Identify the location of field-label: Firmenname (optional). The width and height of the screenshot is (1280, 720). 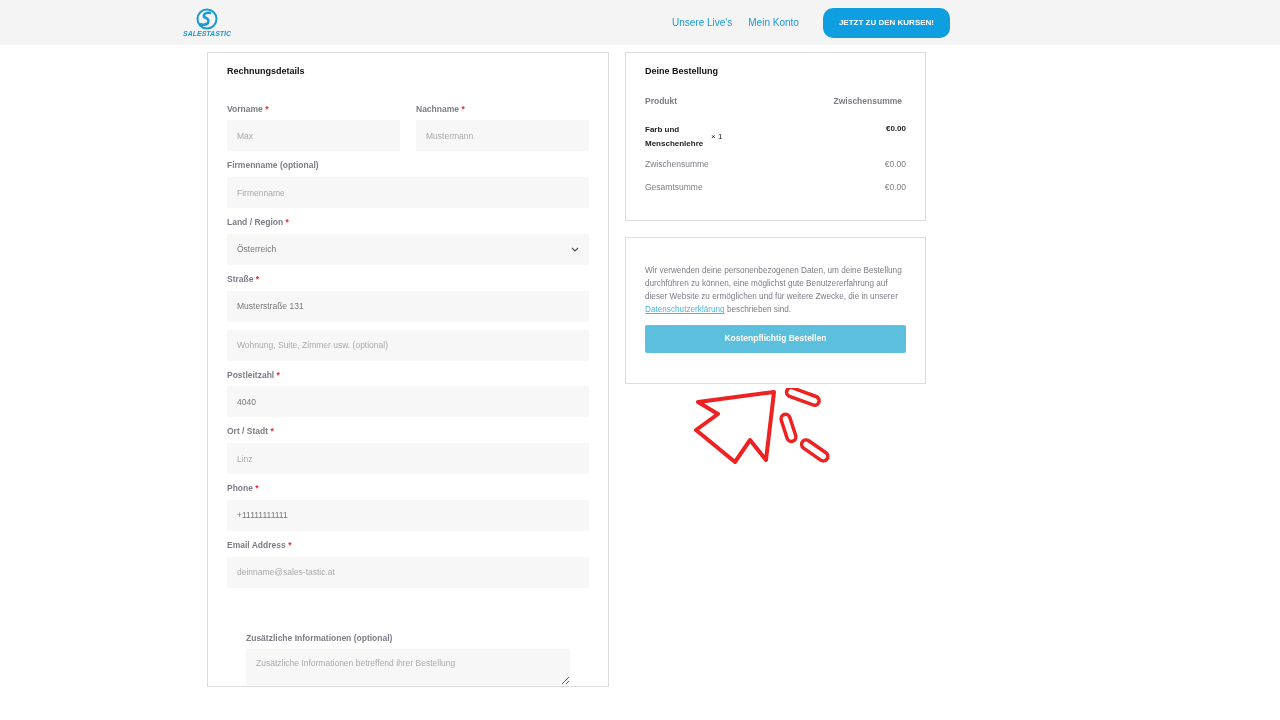
(273, 165).